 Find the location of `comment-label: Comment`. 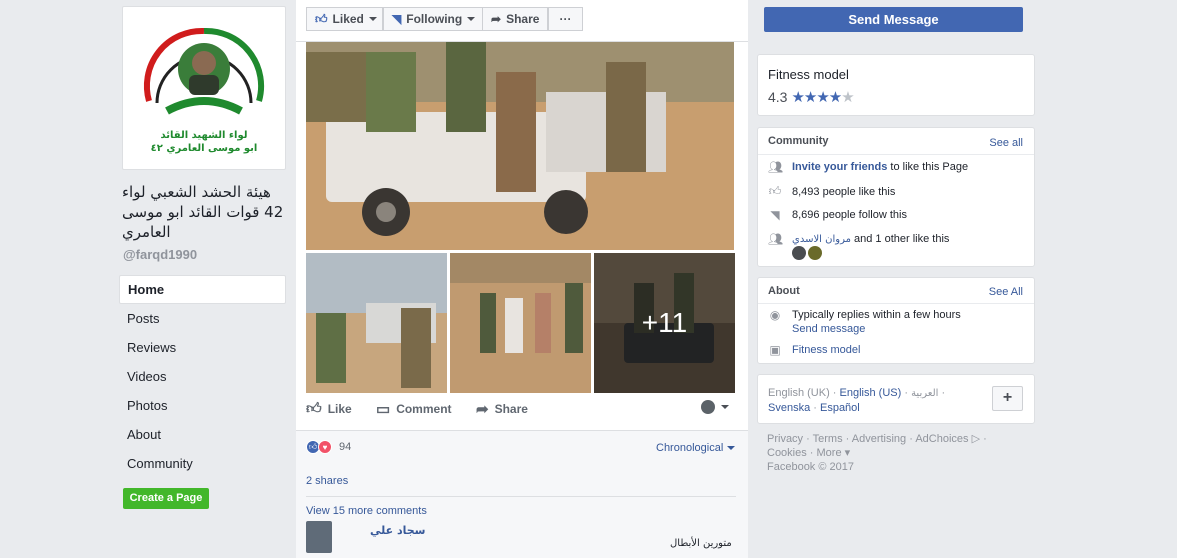

comment-label: Comment is located at coordinates (424, 409).